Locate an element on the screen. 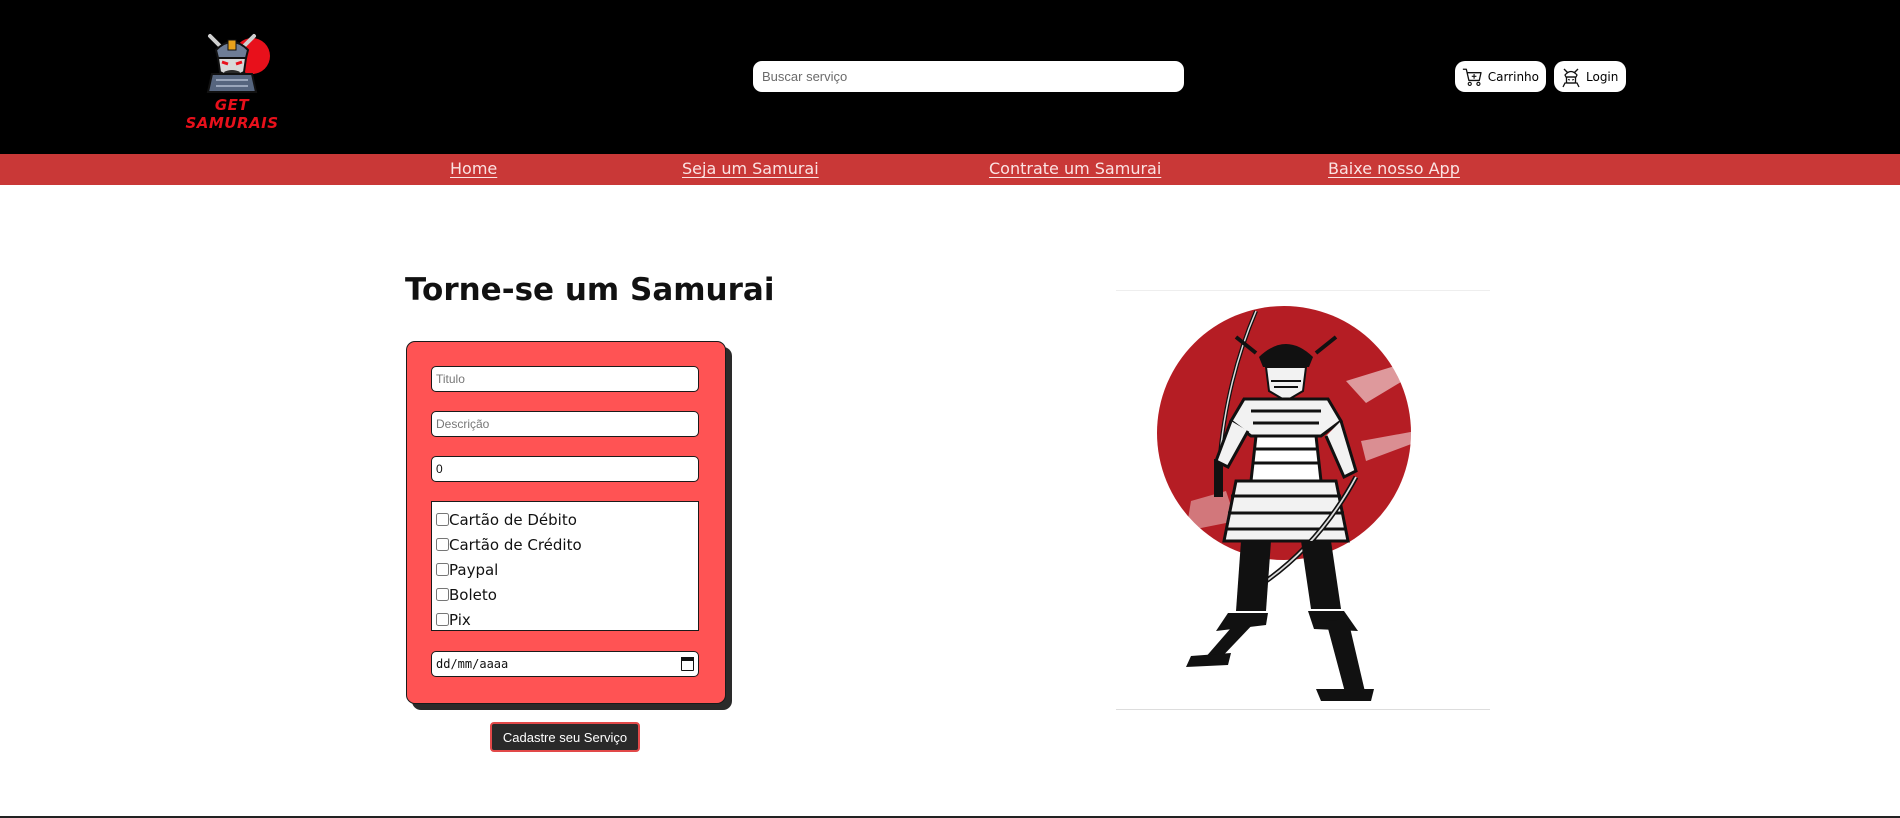 The width and height of the screenshot is (1900, 818). calendar-icon is located at coordinates (687, 664).